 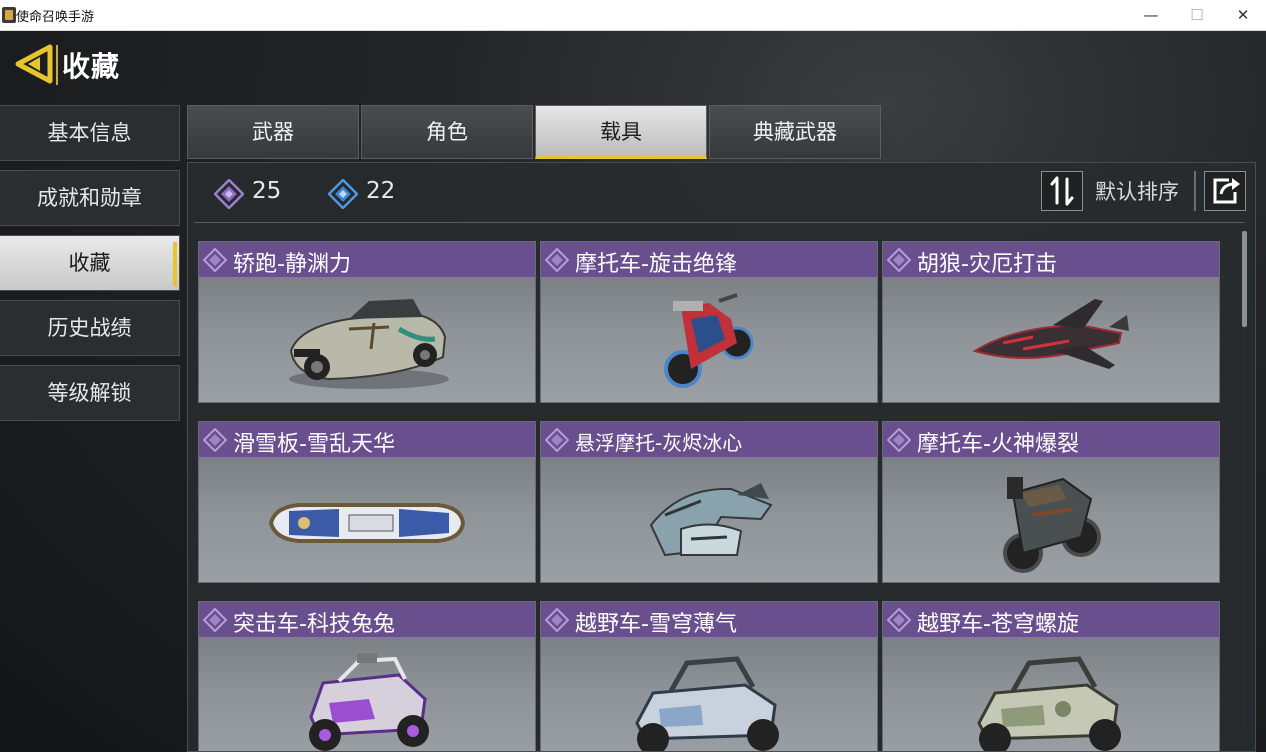 What do you see at coordinates (381, 191) in the screenshot?
I see `blue-count: 22` at bounding box center [381, 191].